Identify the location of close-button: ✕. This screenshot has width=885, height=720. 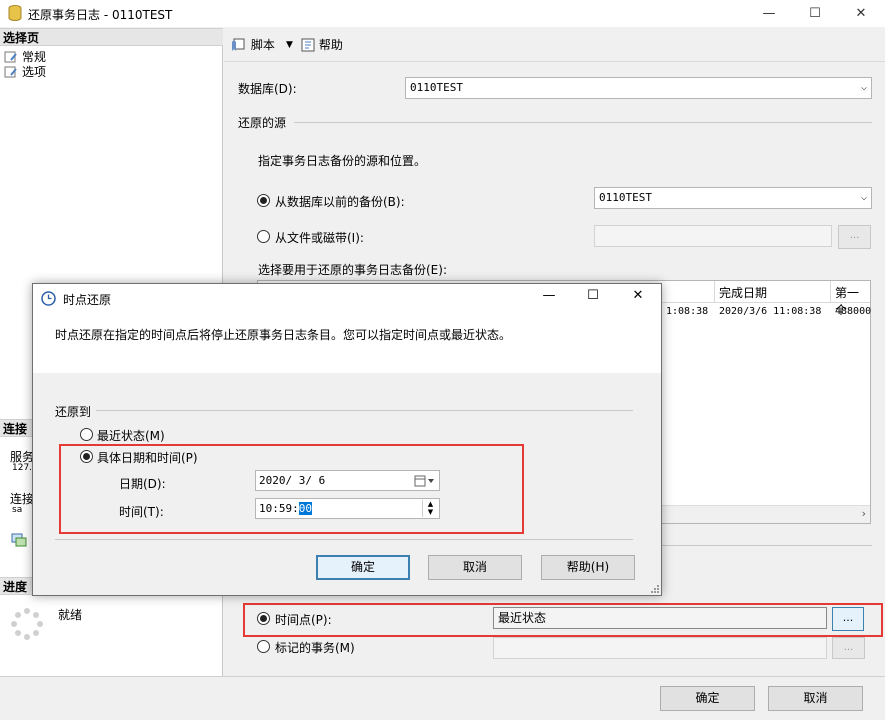
(861, 13).